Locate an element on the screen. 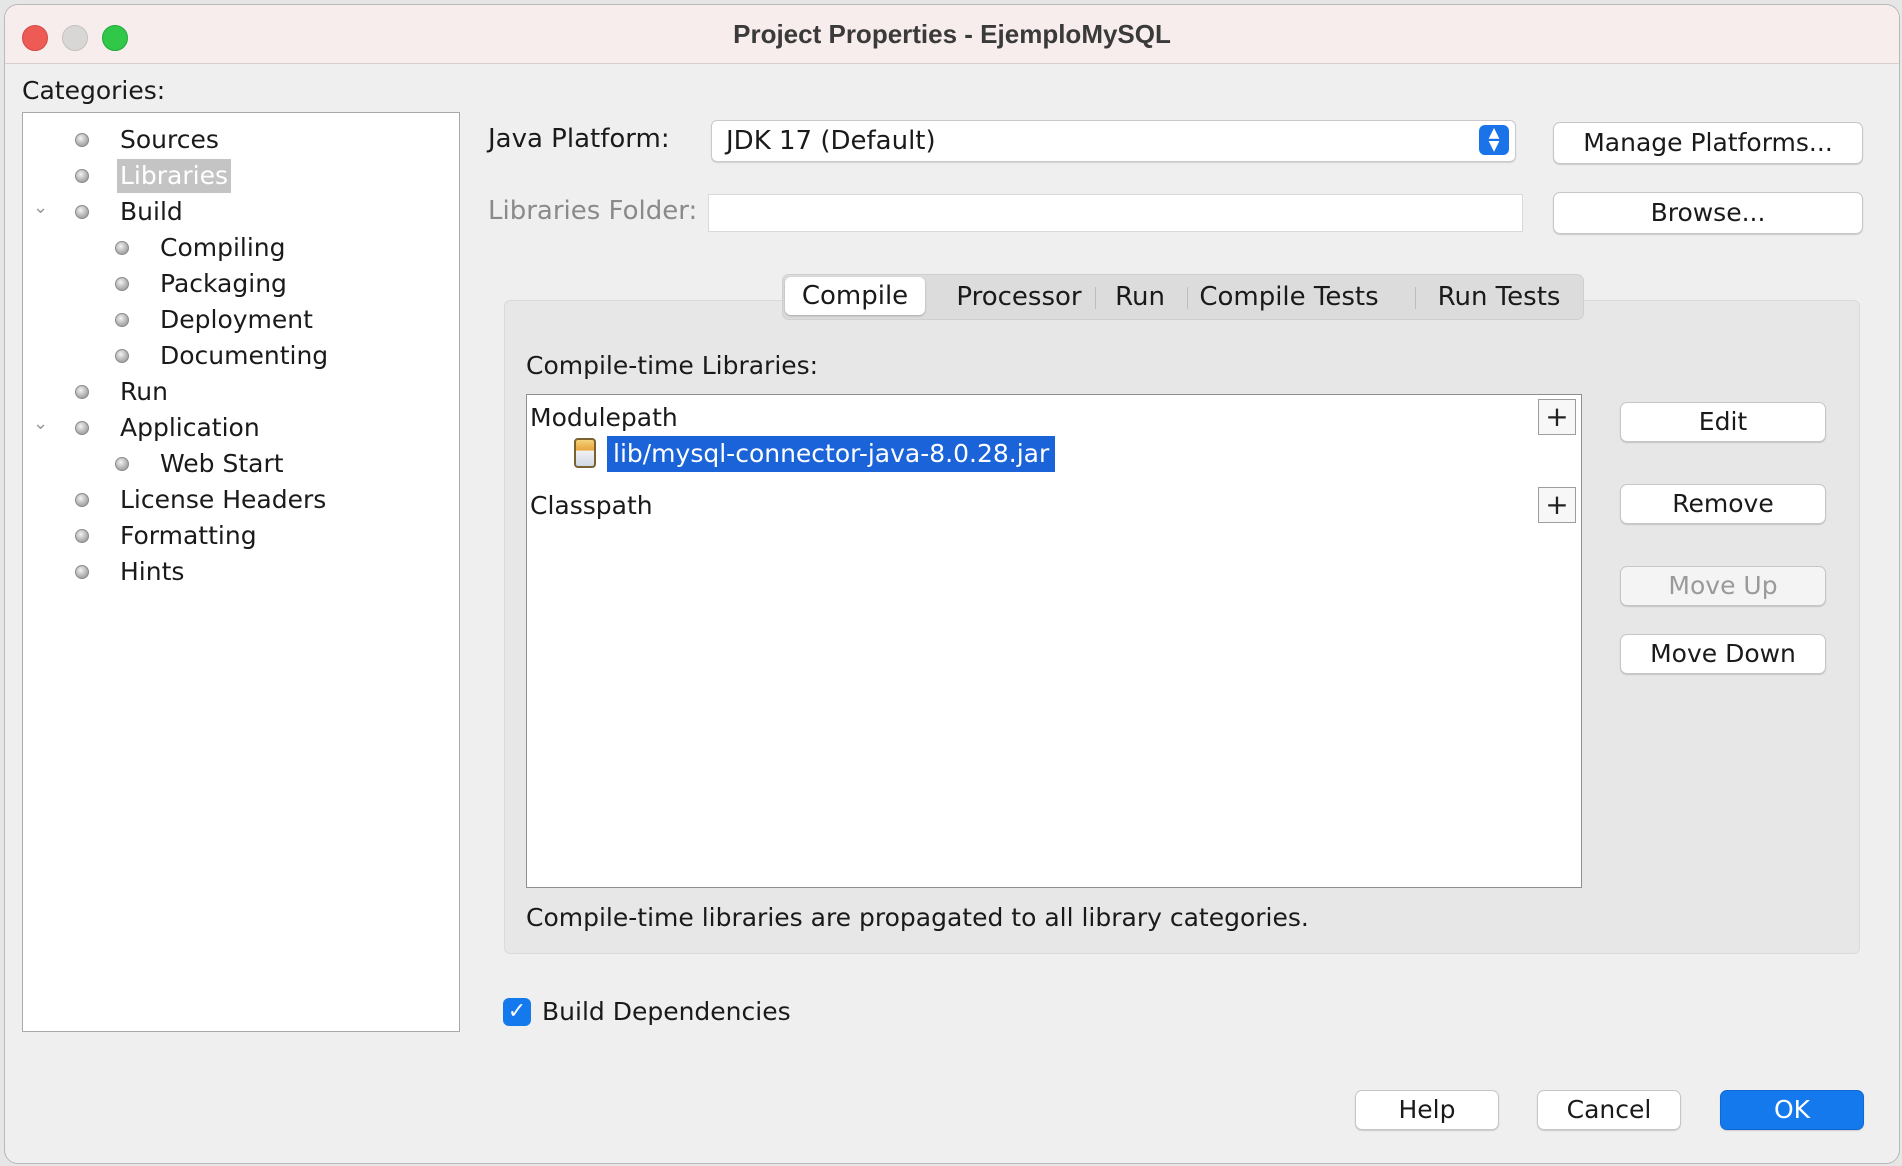  tree-item-label: Run is located at coordinates (144, 391).